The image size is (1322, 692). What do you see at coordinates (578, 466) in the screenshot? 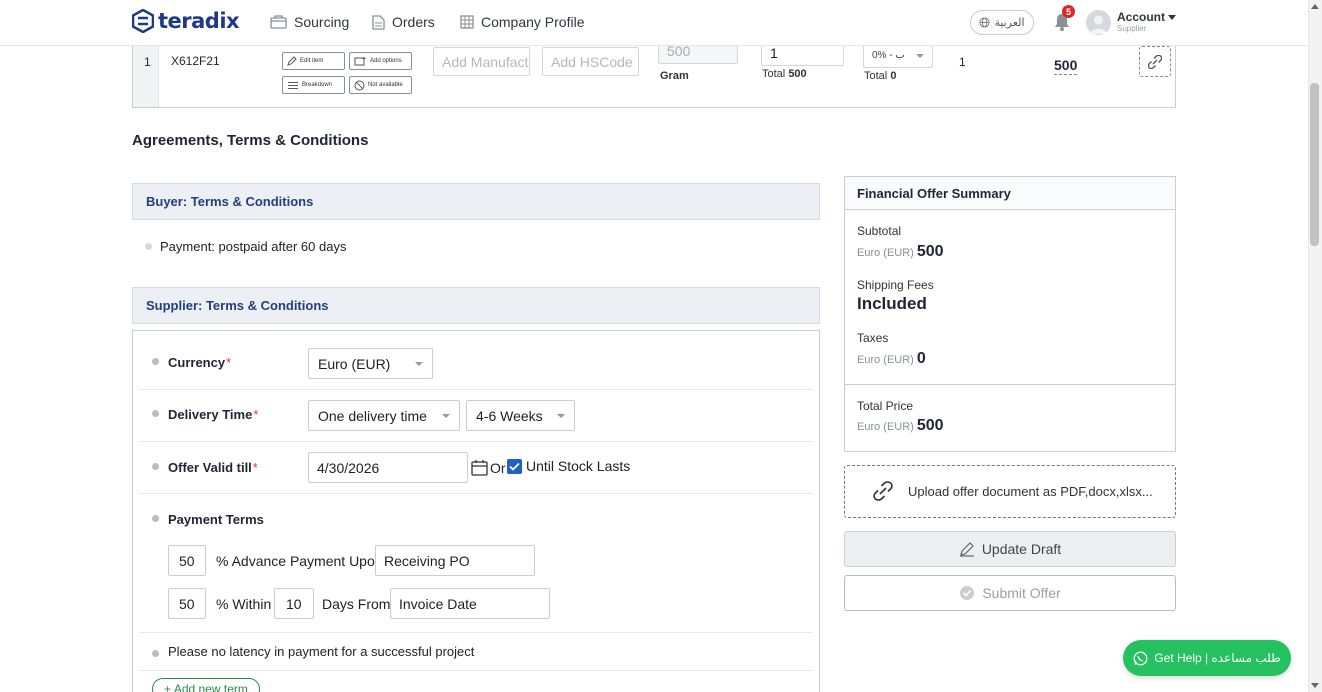
I see `until-stock-label: Until Stock Lasts` at bounding box center [578, 466].